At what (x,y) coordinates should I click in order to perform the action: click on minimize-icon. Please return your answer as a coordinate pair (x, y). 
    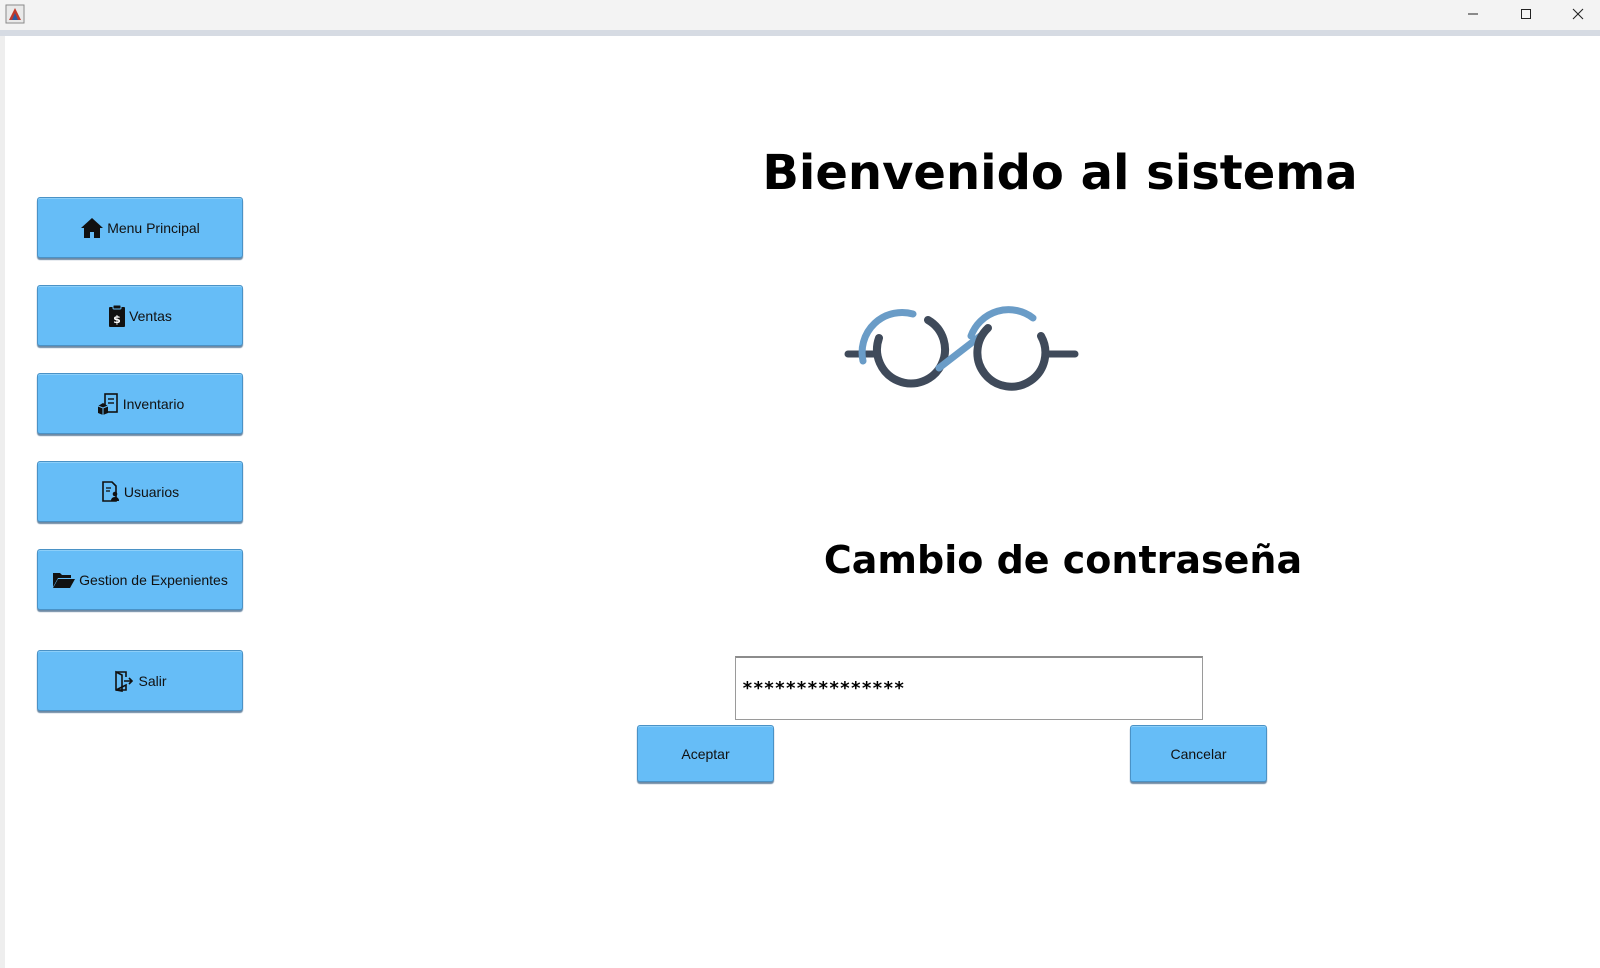
    Looking at the image, I should click on (1473, 14).